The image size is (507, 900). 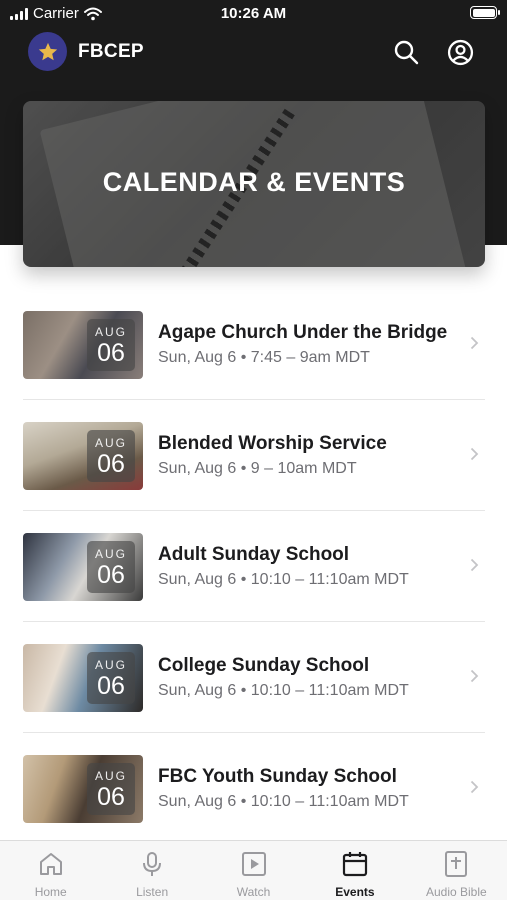 I want to click on tab-label: Home, so click(x=50, y=892).